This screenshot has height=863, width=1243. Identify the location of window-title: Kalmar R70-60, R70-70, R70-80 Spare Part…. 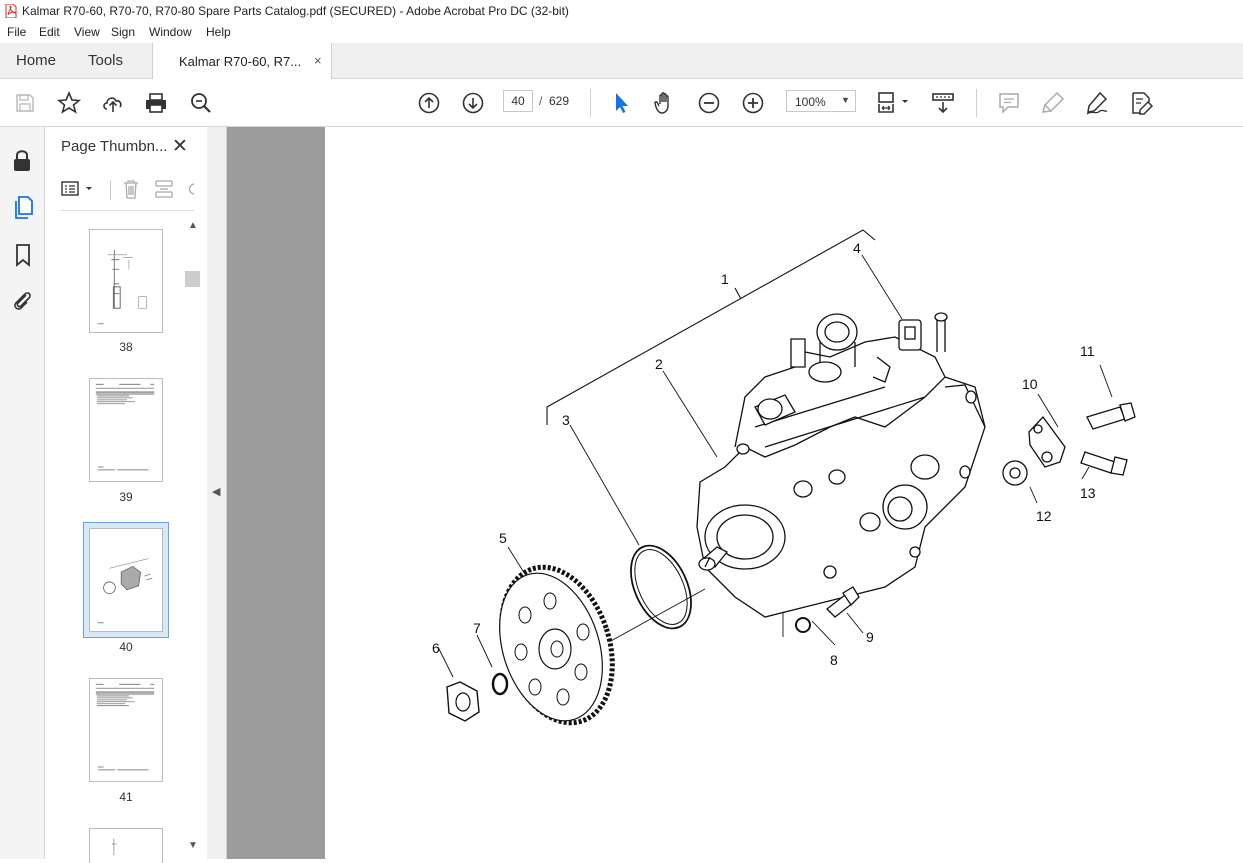
(295, 11).